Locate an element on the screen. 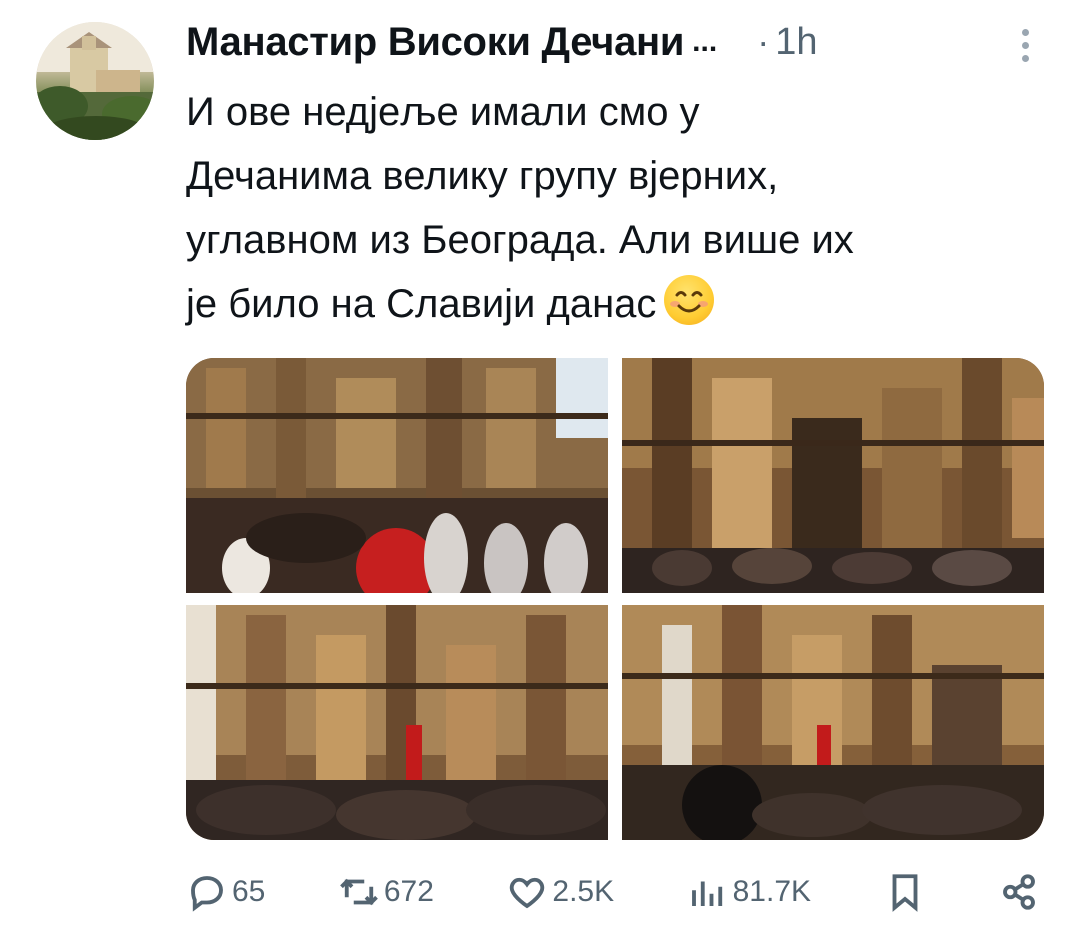 This screenshot has width=1080, height=937. author-name: Манастир Високи Дечани is located at coordinates (435, 42).